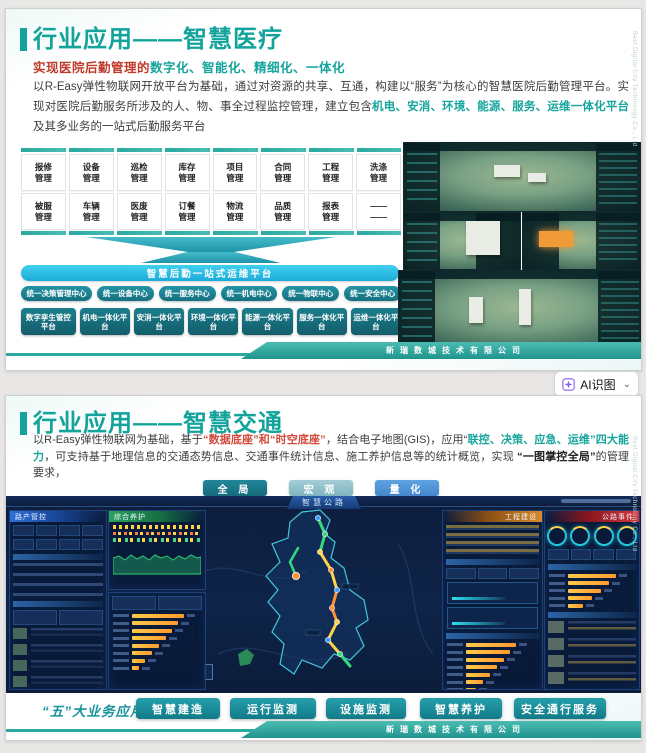 This screenshot has width=646, height=753. What do you see at coordinates (48, 321) in the screenshot?
I see `platform-button: 数字孪生管控平台` at bounding box center [48, 321].